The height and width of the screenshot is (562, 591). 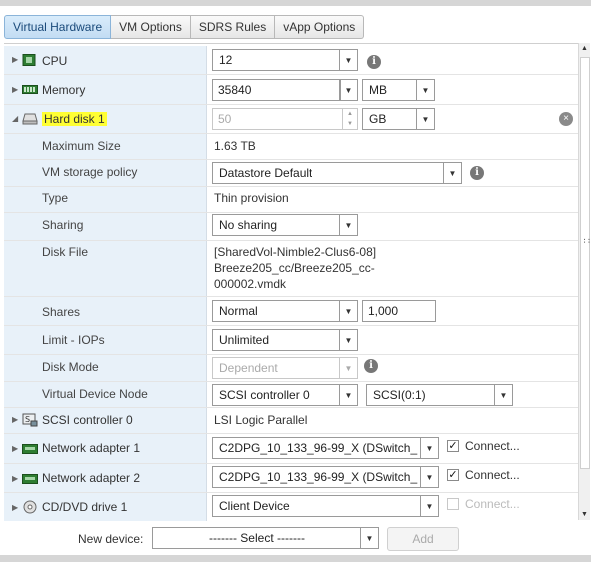 I want to click on memory-unit-select: MB ▼, so click(x=398, y=90).